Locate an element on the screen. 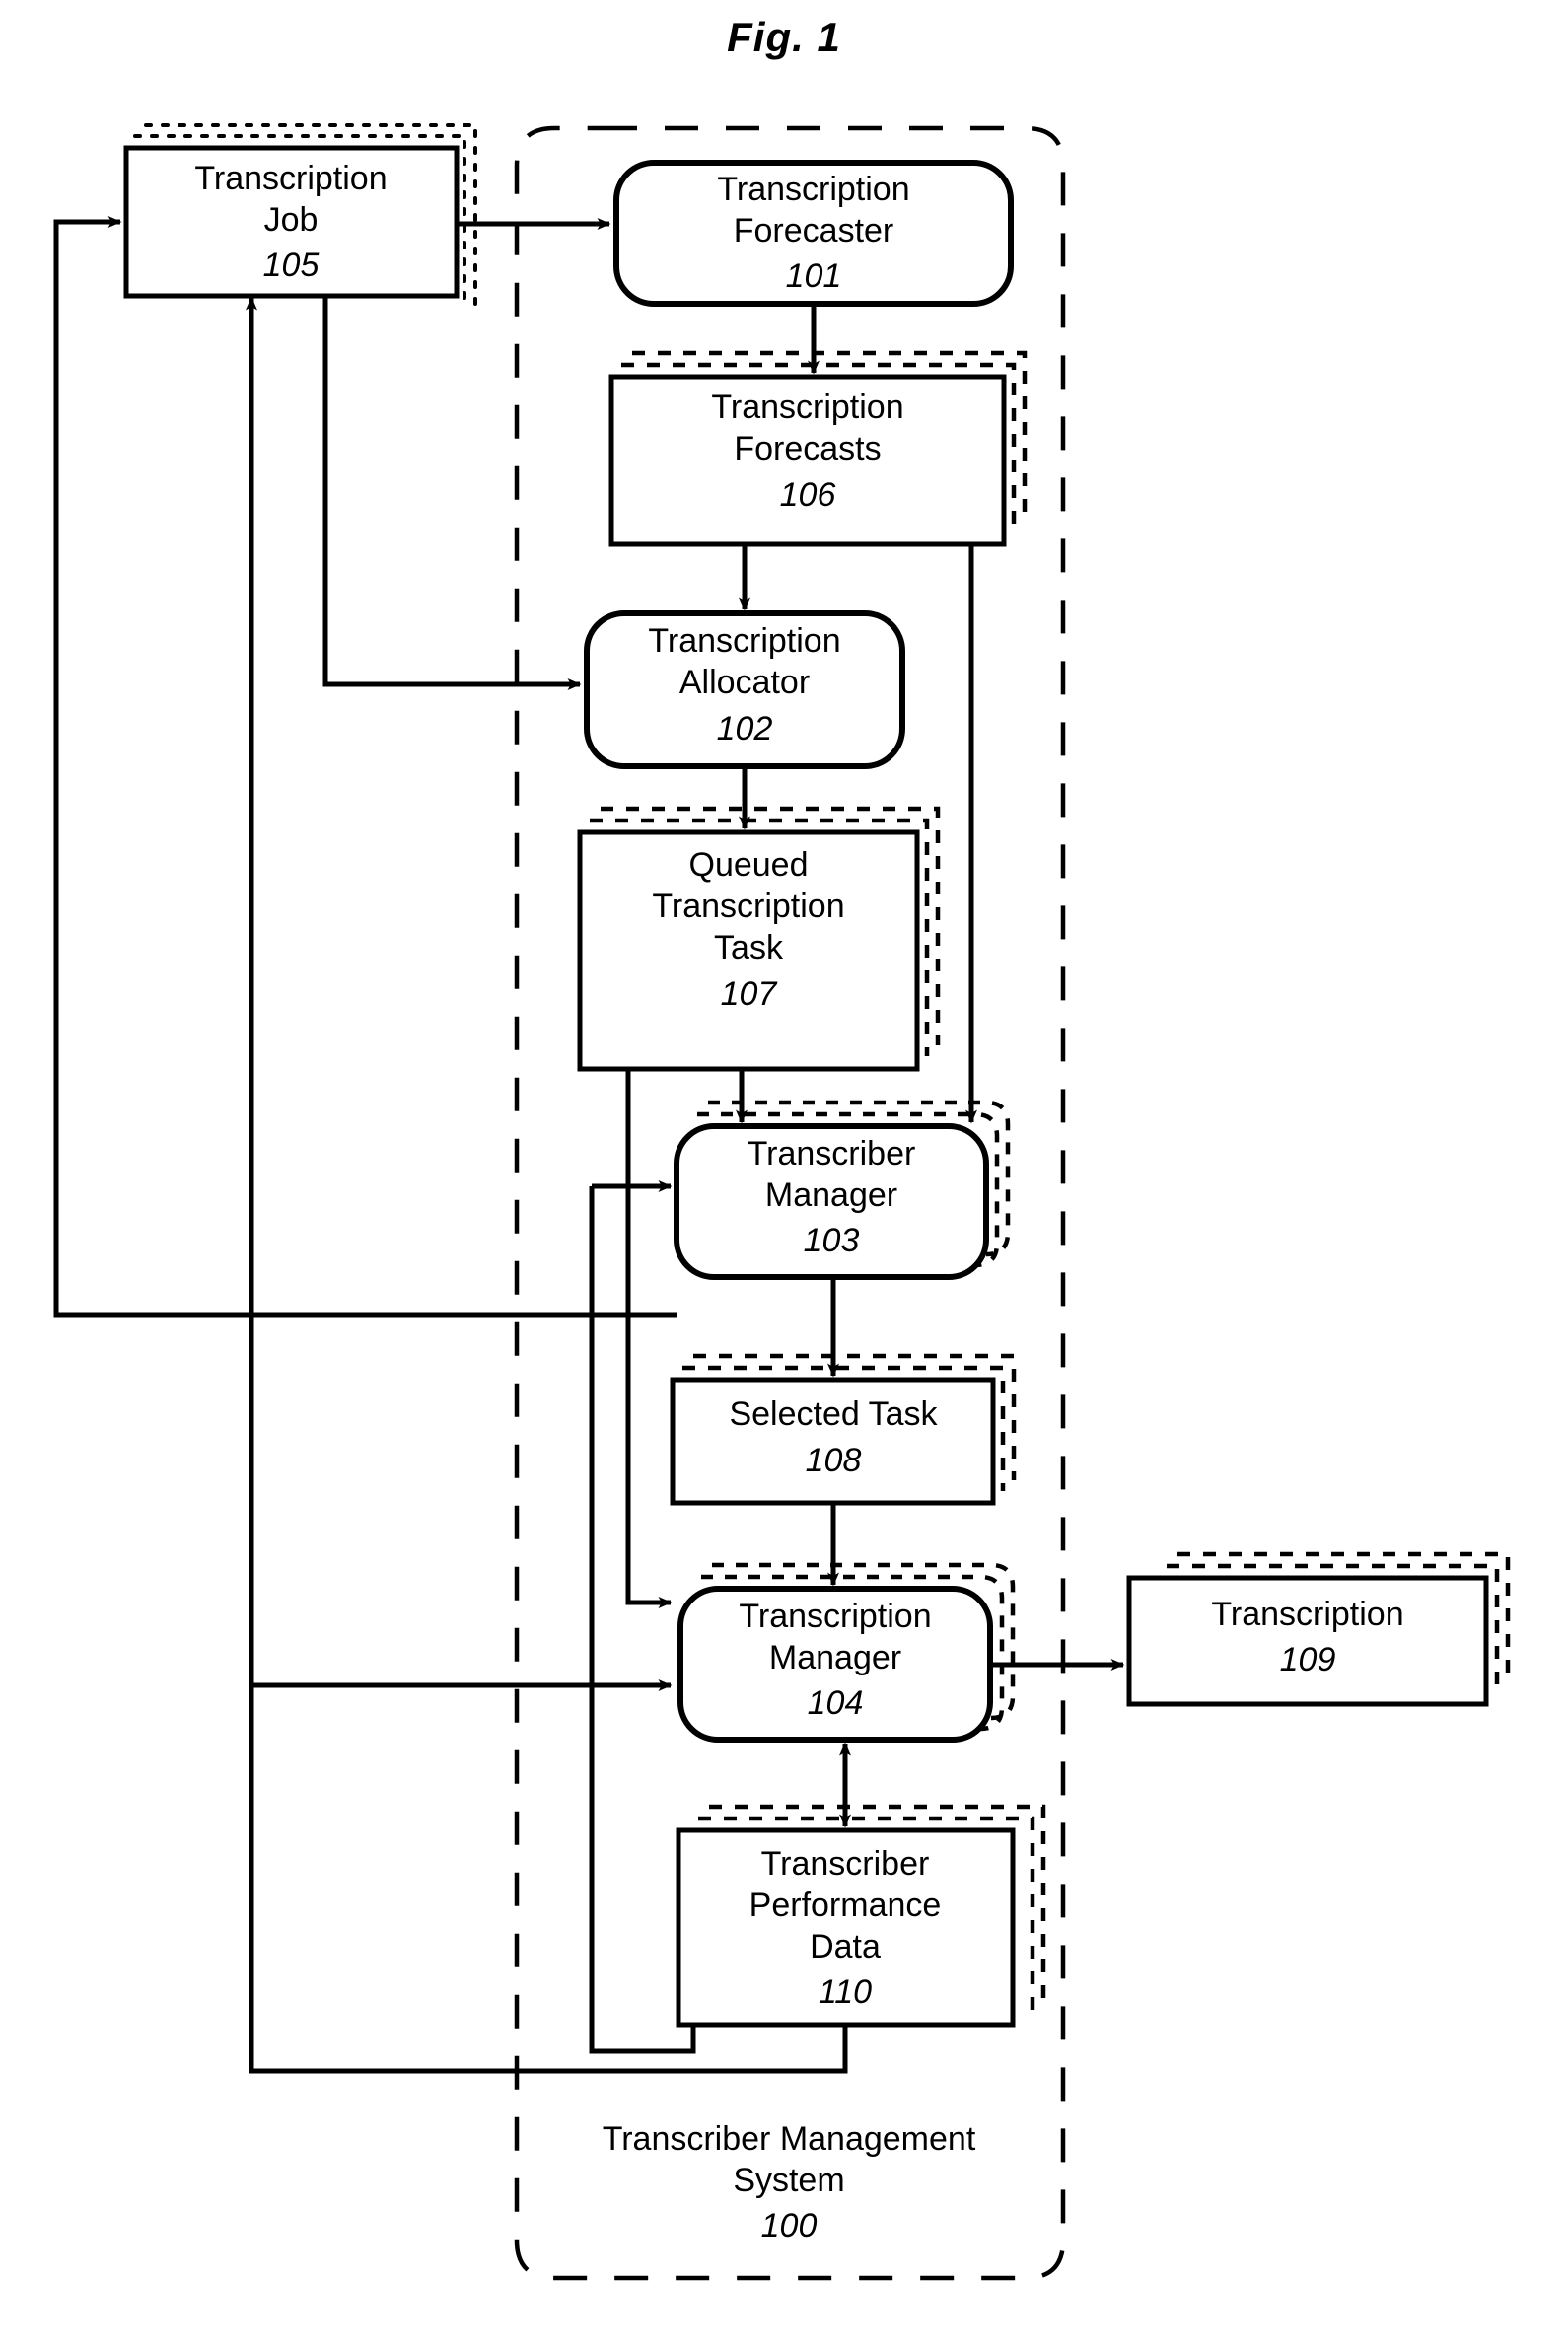 Image resolution: width=1568 pixels, height=2351 pixels. node-ref: 103 is located at coordinates (832, 1240).